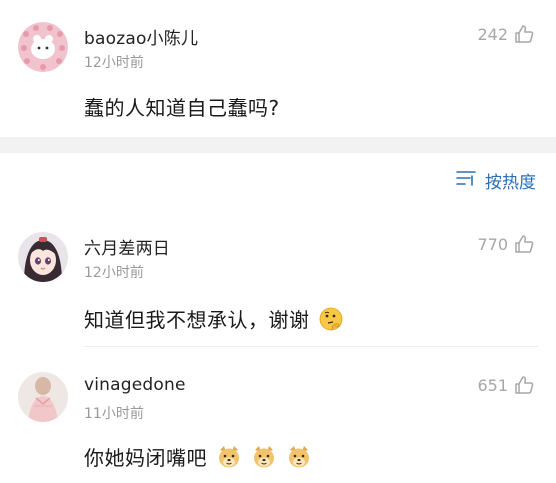 The image size is (556, 483). I want to click on section-divider, so click(278, 145).